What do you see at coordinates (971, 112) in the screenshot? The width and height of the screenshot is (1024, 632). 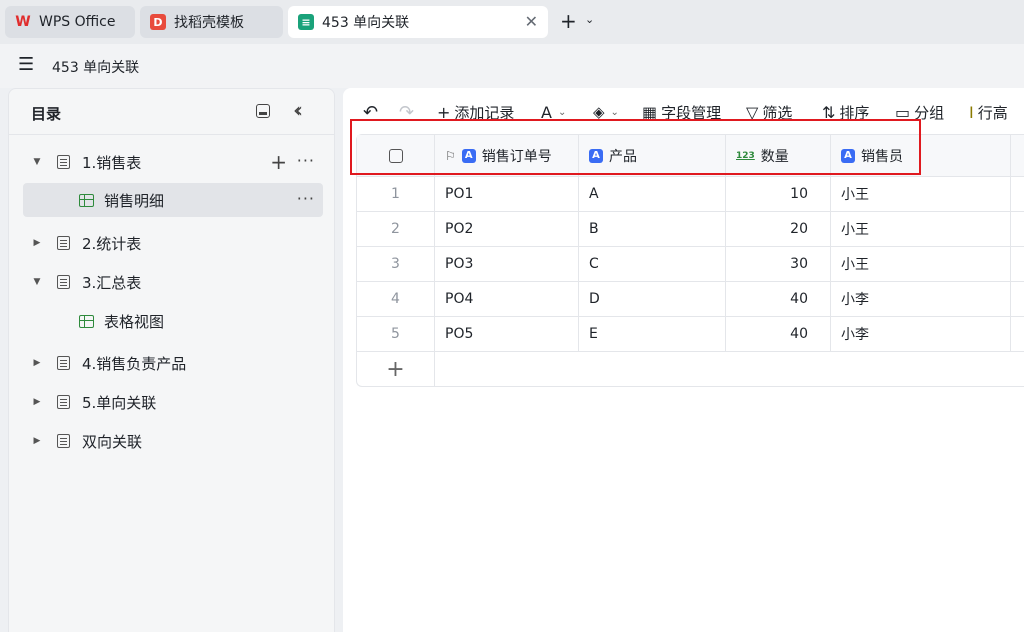 I see `row-height-icon: I` at bounding box center [971, 112].